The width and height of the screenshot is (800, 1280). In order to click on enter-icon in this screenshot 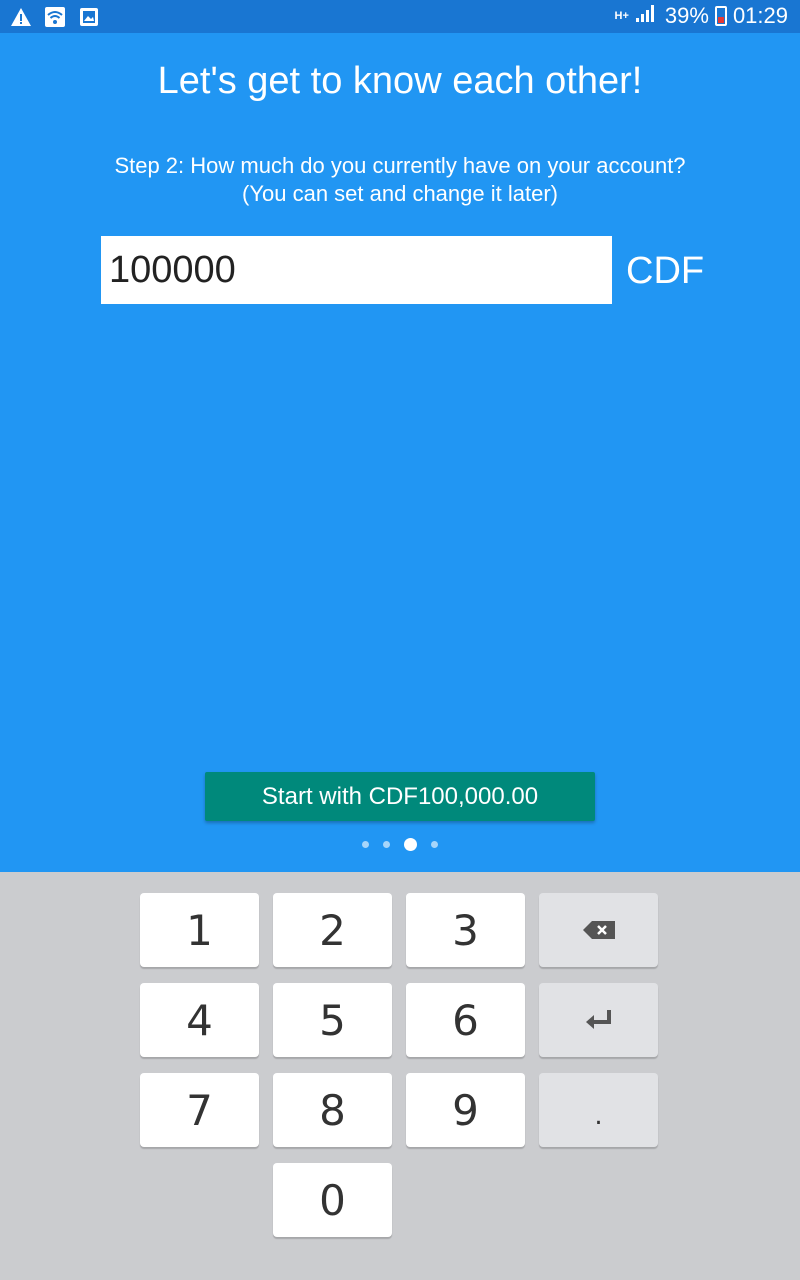, I will do `click(599, 1020)`.